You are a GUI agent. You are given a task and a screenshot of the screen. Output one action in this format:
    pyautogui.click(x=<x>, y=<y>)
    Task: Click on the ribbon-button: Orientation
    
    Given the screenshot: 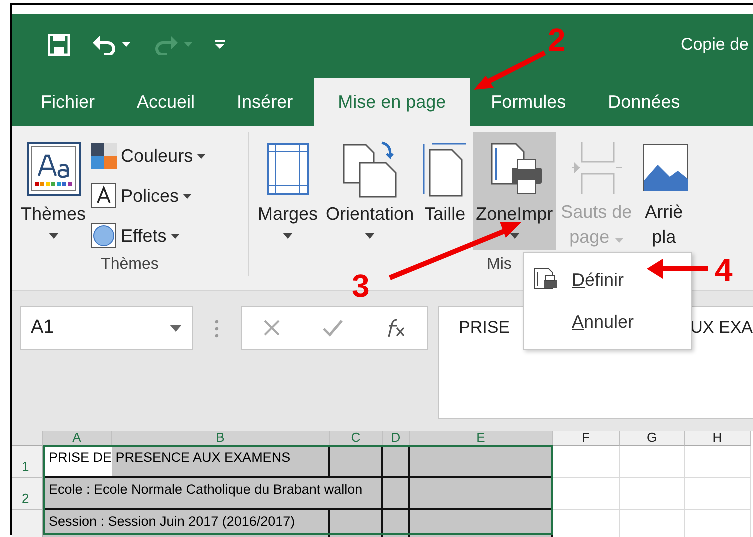 What is the action you would take?
    pyautogui.click(x=370, y=191)
    